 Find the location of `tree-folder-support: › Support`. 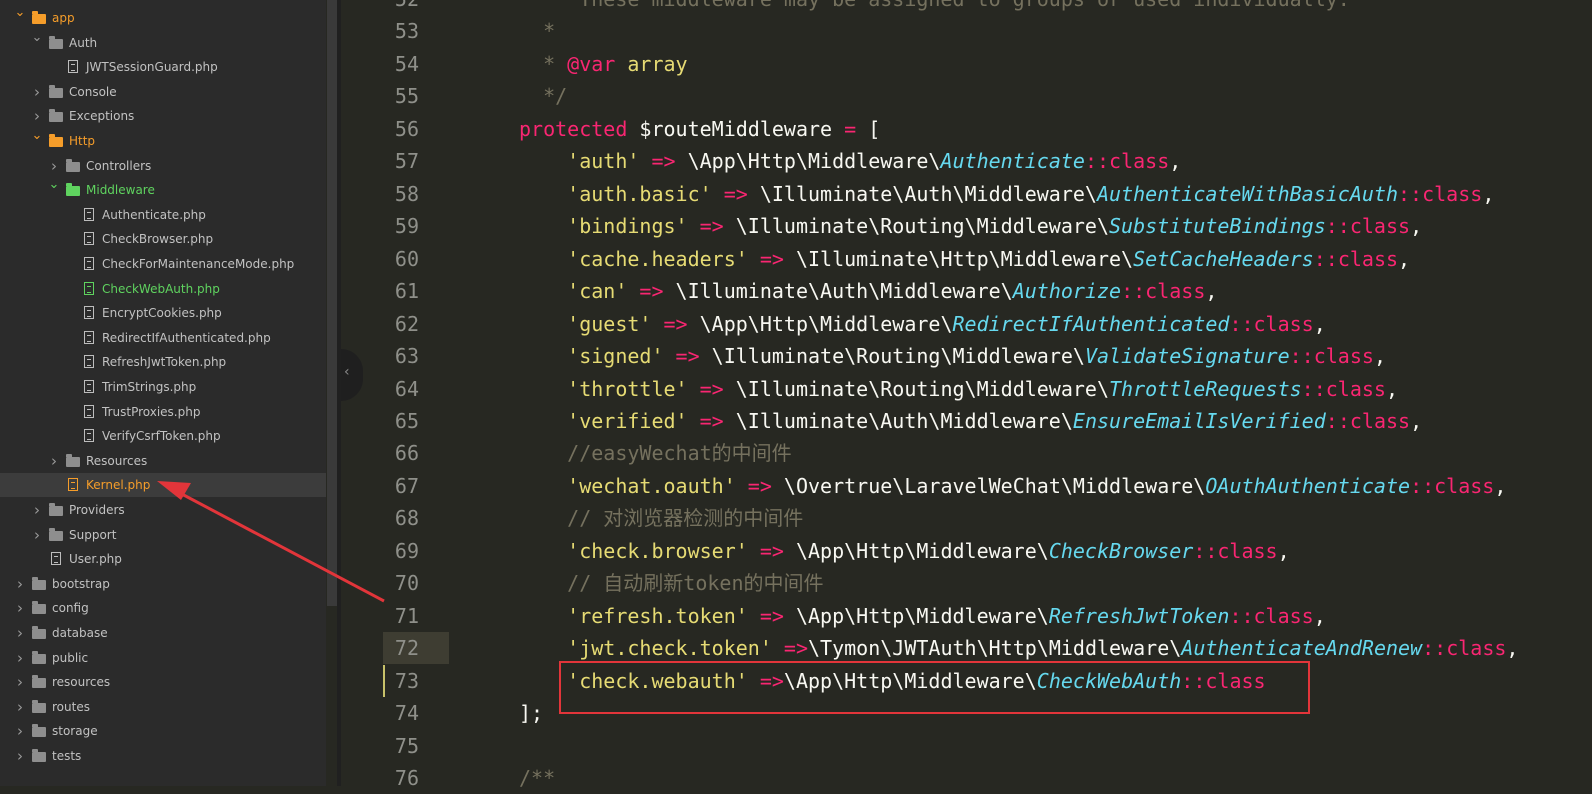

tree-folder-support: › Support is located at coordinates (163, 535).